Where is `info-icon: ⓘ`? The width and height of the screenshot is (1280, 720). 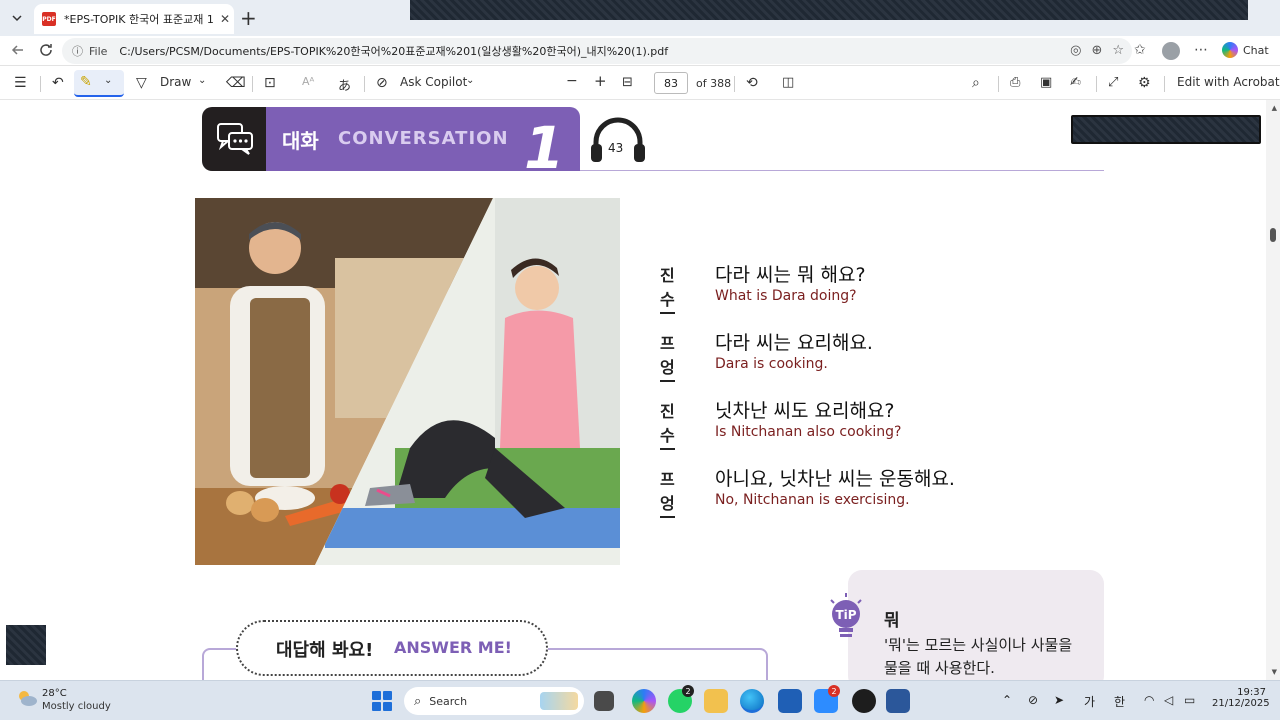 info-icon: ⓘ is located at coordinates (77, 51).